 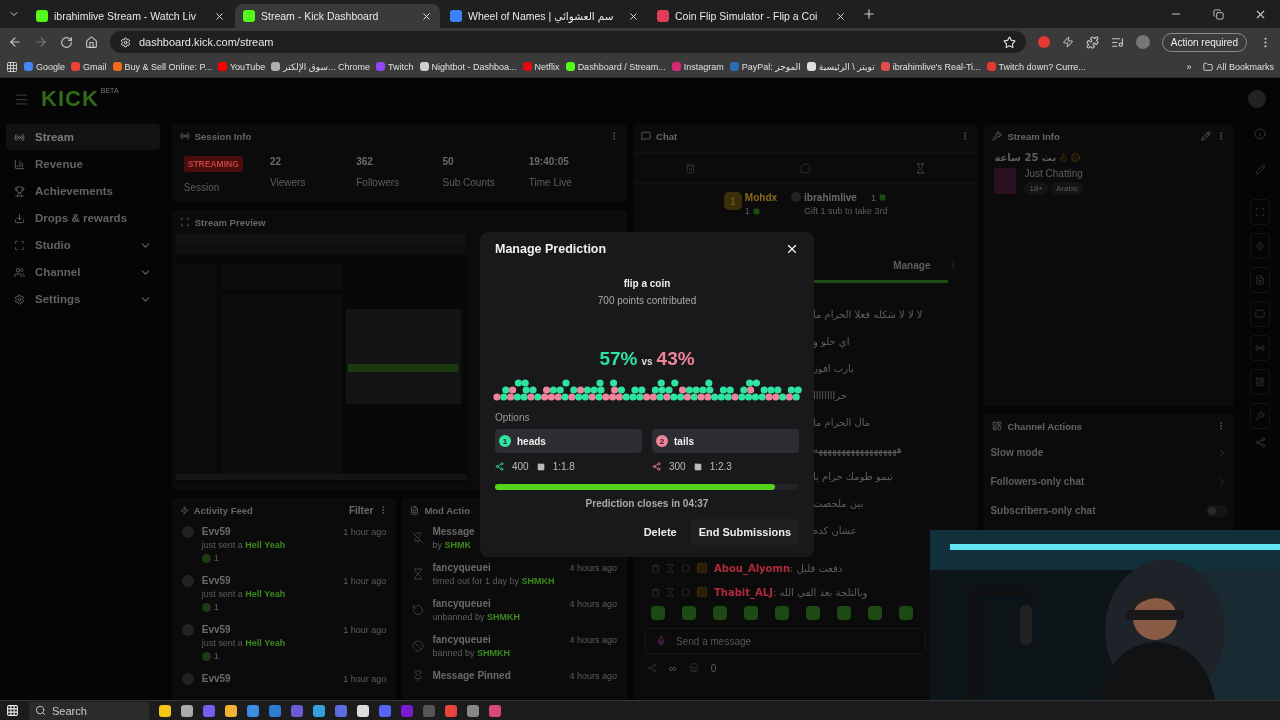 I want to click on address-field: dashboard.kick.com/stream, so click(x=568, y=42).